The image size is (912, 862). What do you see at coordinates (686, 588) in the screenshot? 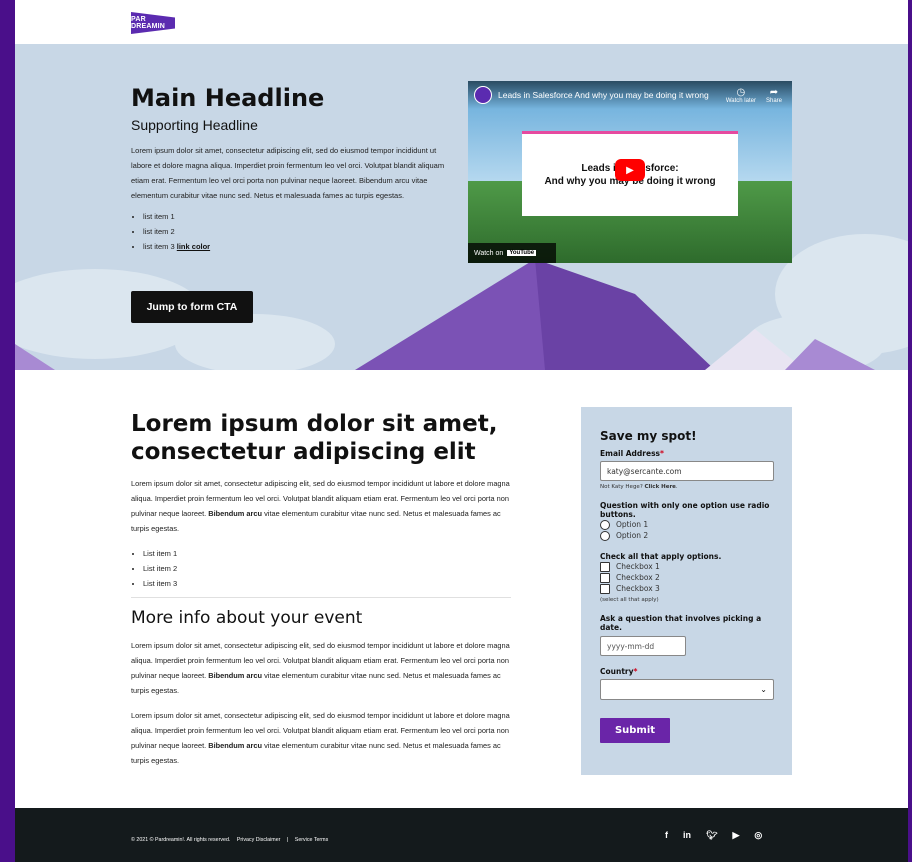
I see `checkbox-option-3: Checkbox 3` at bounding box center [686, 588].